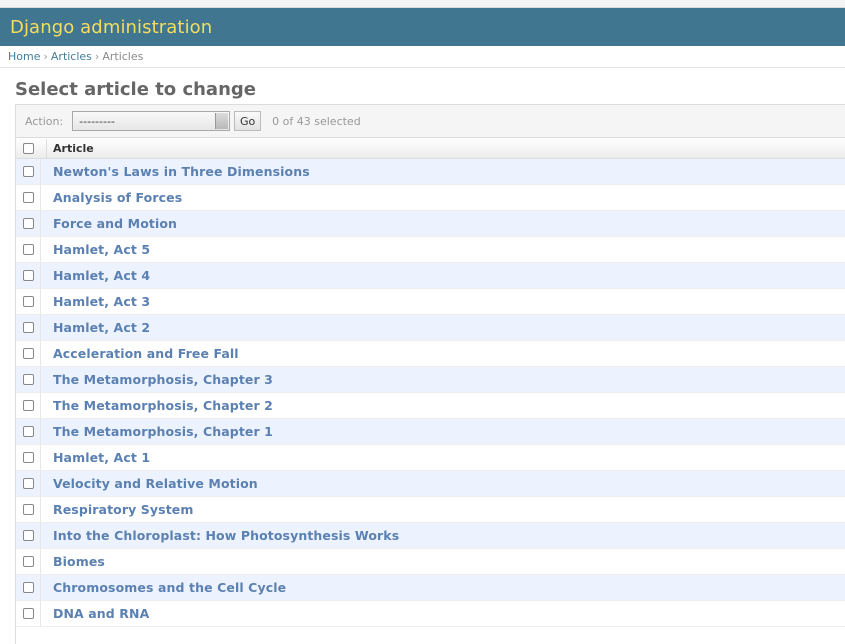 Image resolution: width=845 pixels, height=644 pixels. Describe the element at coordinates (430, 328) in the screenshot. I see `table-row: Hamlet, Act 2` at that location.